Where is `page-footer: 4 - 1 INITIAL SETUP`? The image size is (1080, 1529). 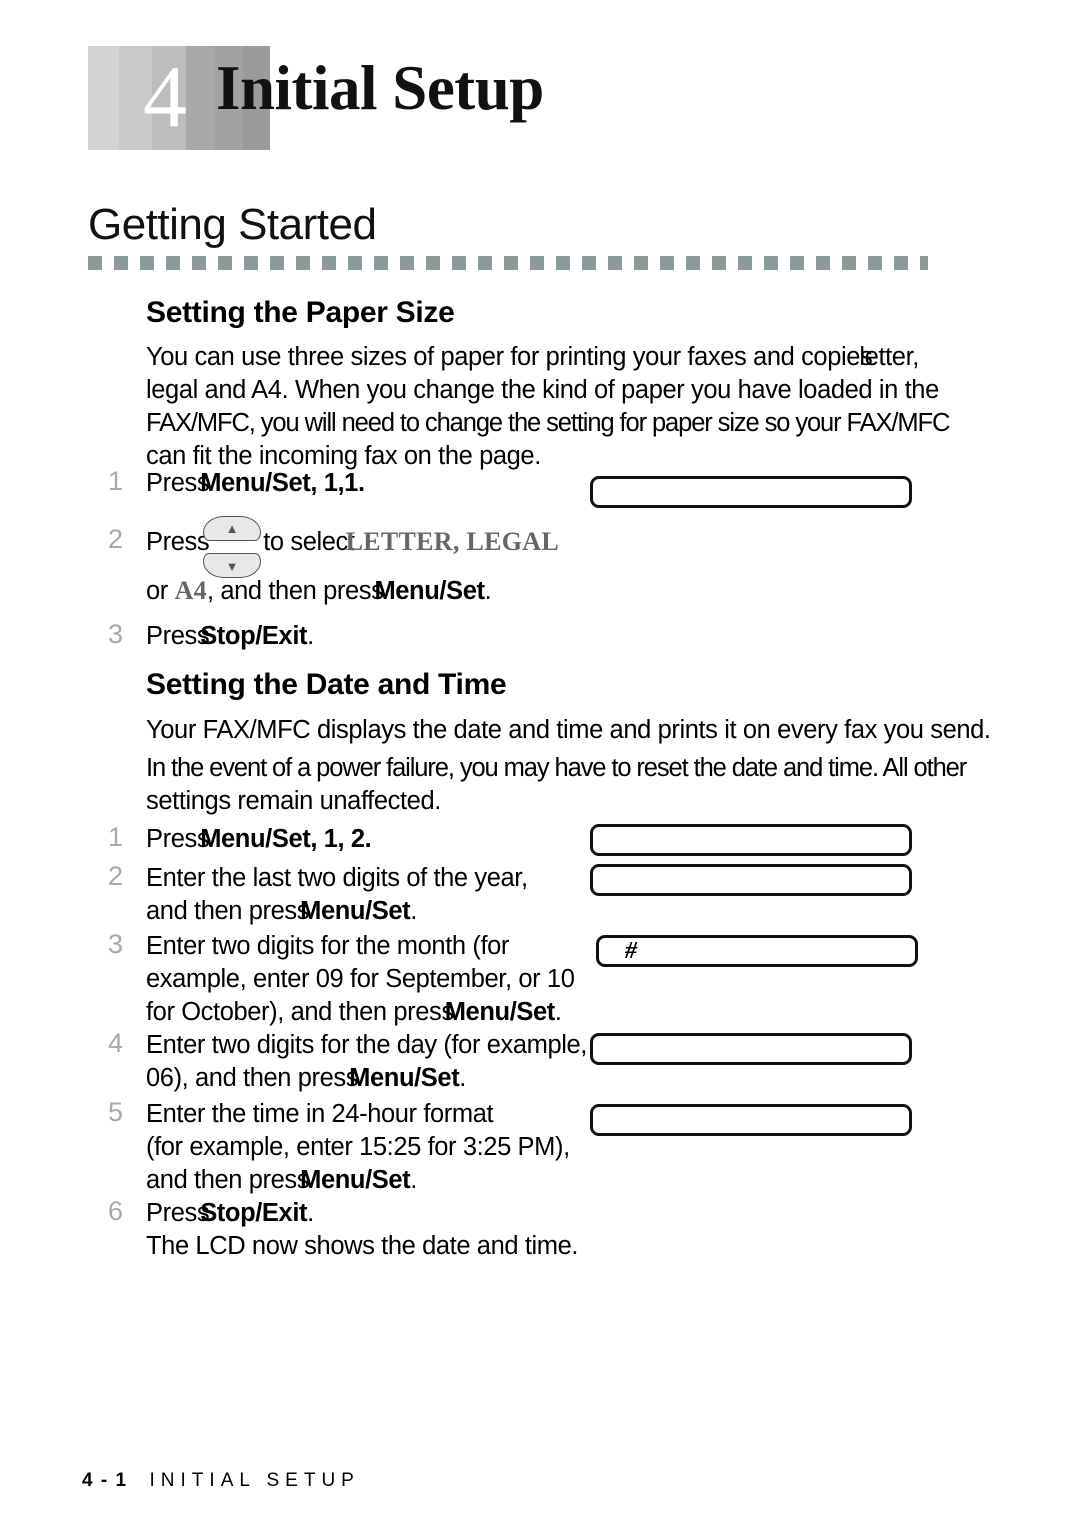
page-footer: 4 - 1 INITIAL SETUP is located at coordinates (221, 1481).